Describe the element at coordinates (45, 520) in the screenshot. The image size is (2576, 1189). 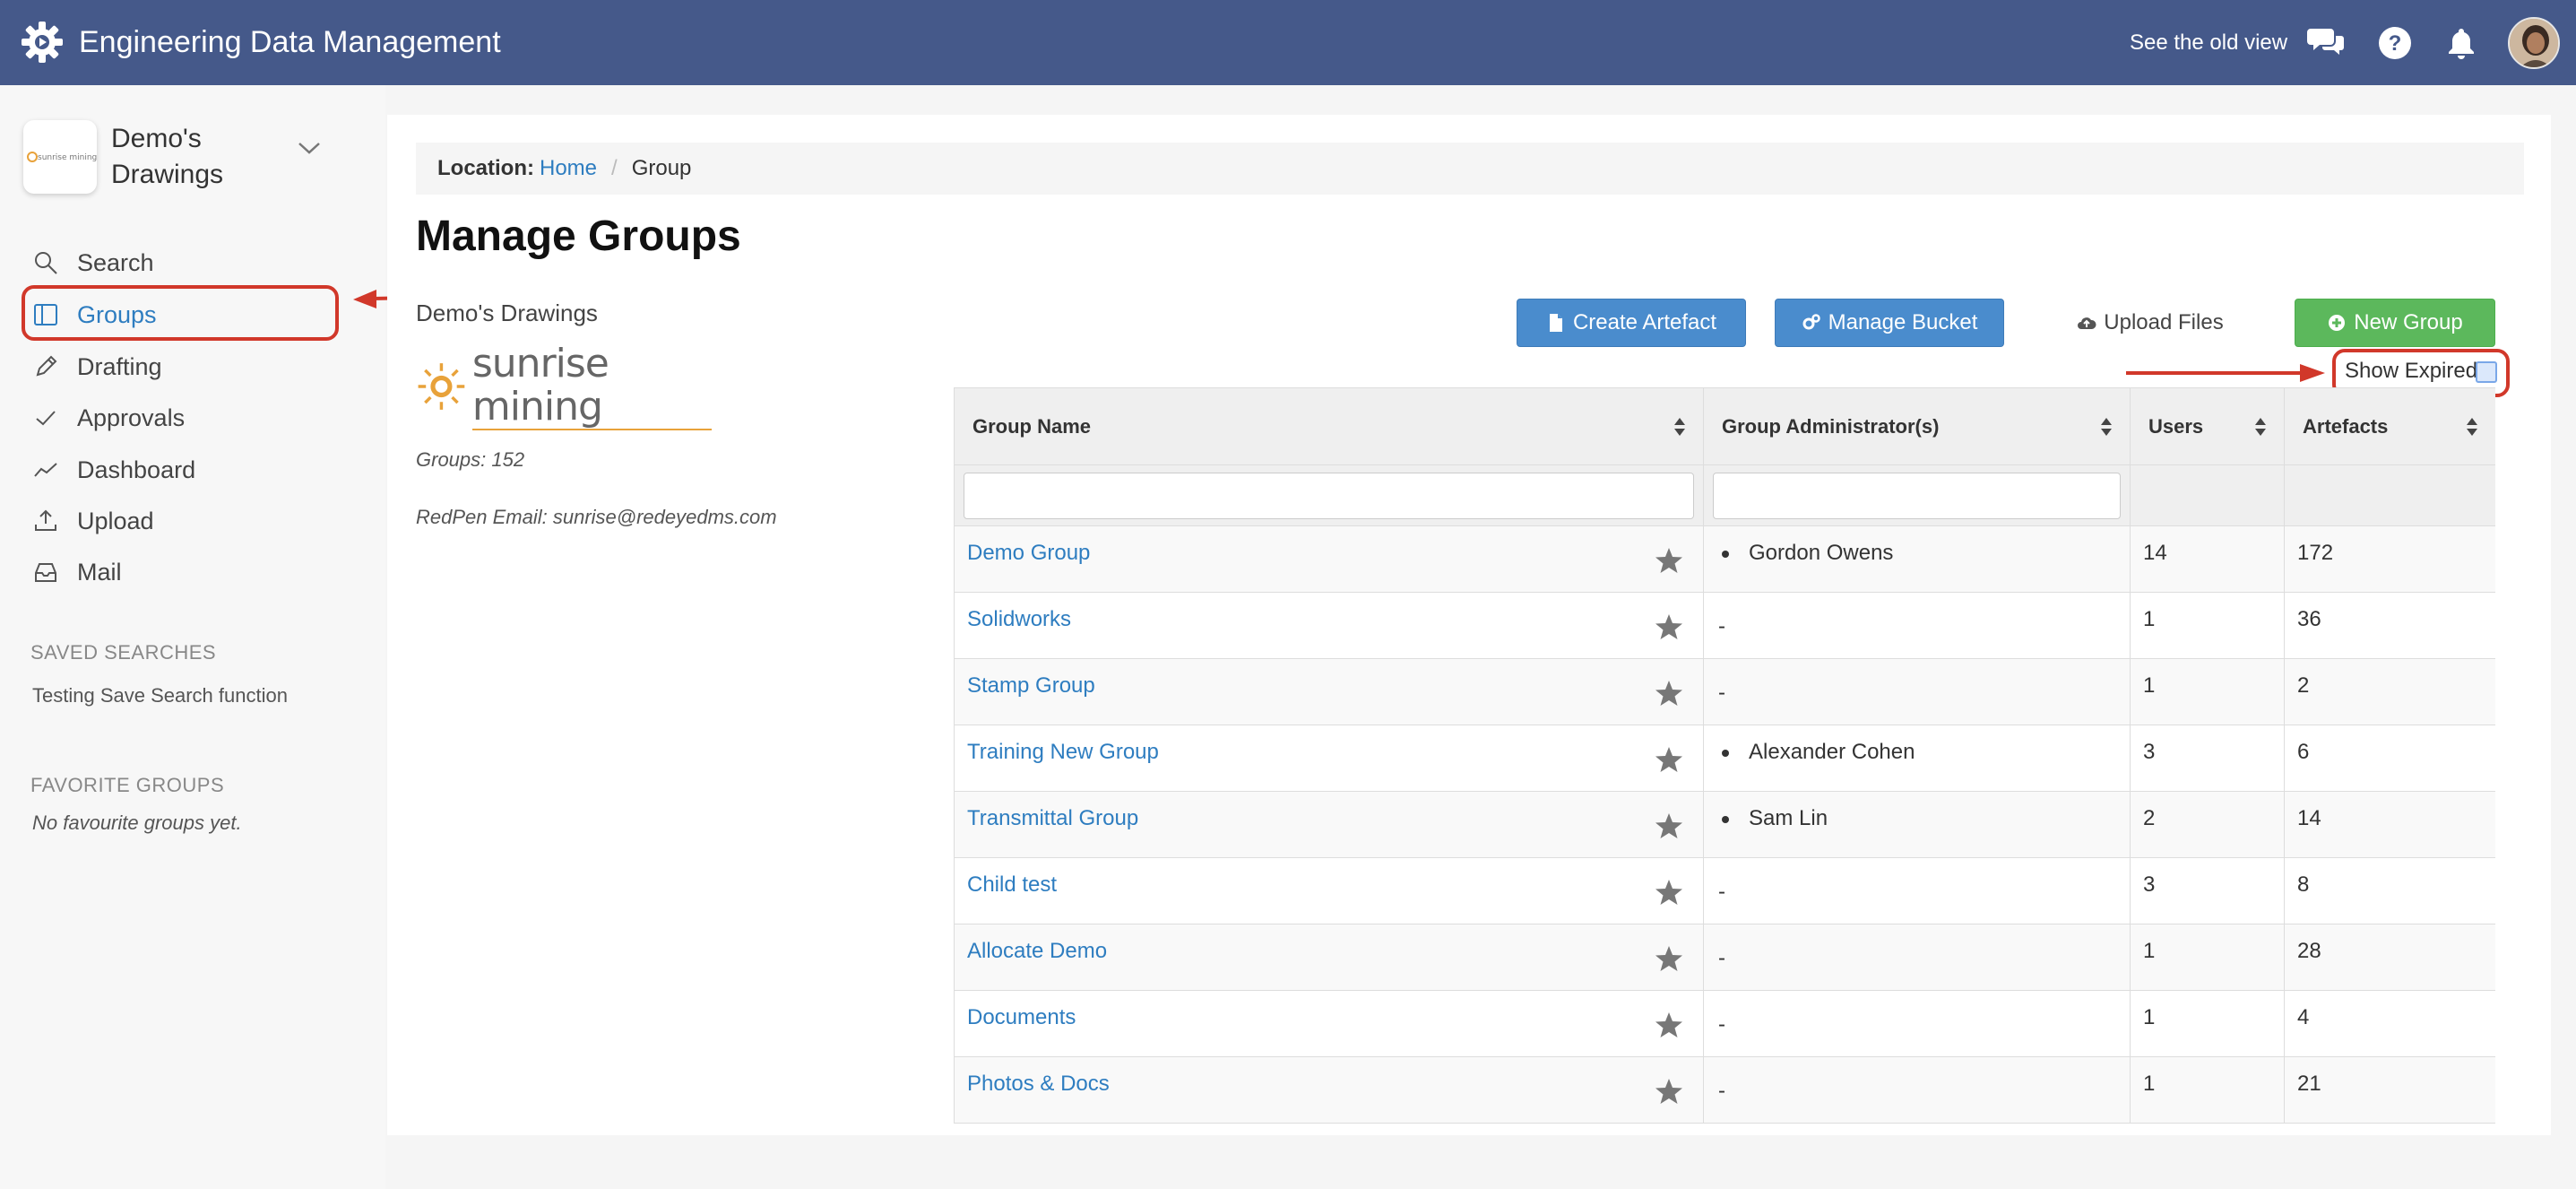
I see `upload-icon` at that location.